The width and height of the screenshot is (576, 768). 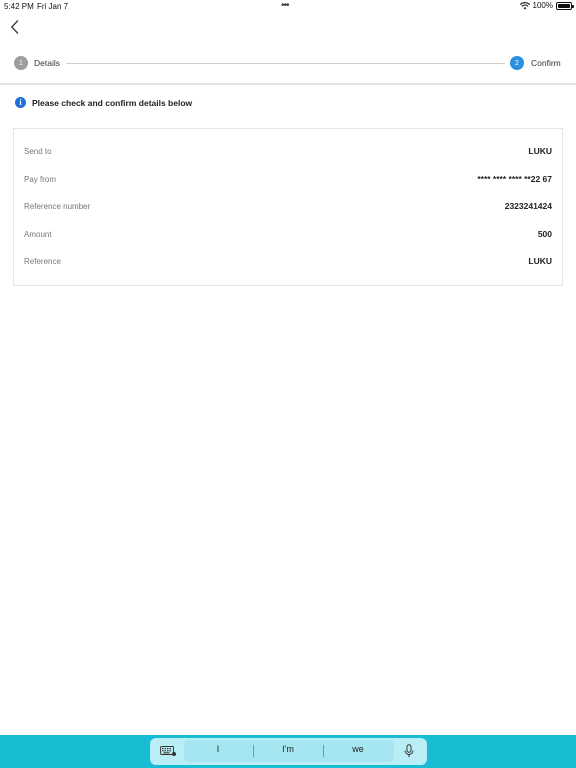 What do you see at coordinates (288, 235) in the screenshot?
I see `detail-row-amount: Amount 500` at bounding box center [288, 235].